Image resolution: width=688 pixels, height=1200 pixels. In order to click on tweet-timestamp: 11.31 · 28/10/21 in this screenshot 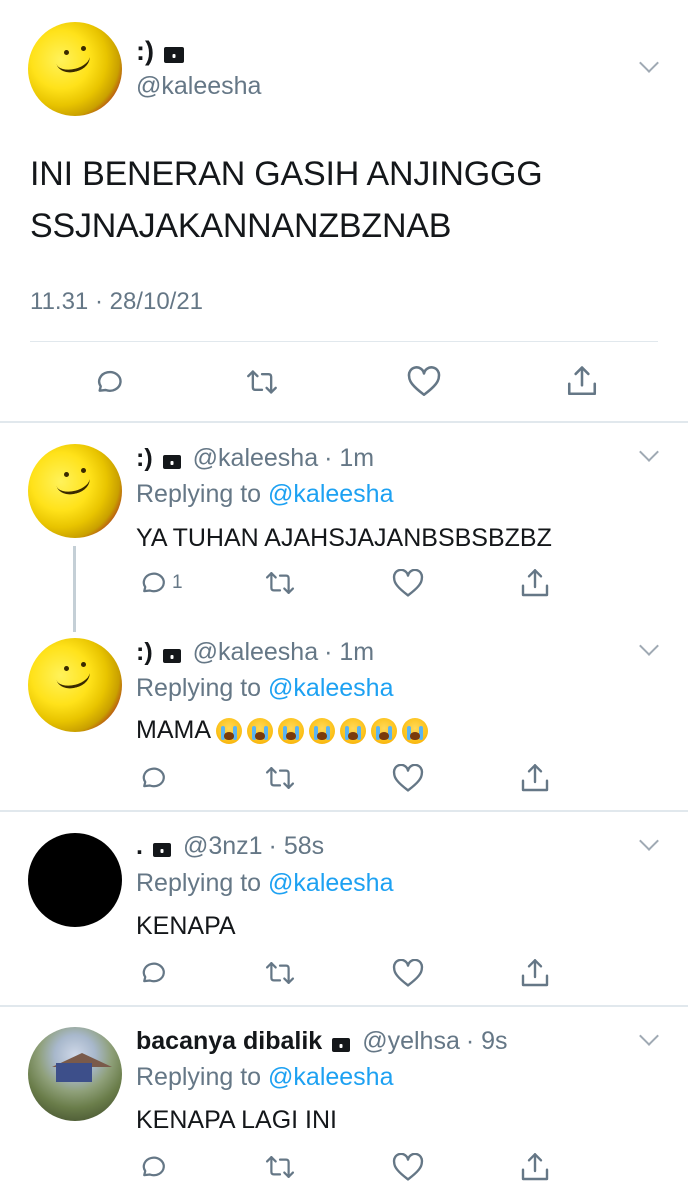, I will do `click(116, 302)`.